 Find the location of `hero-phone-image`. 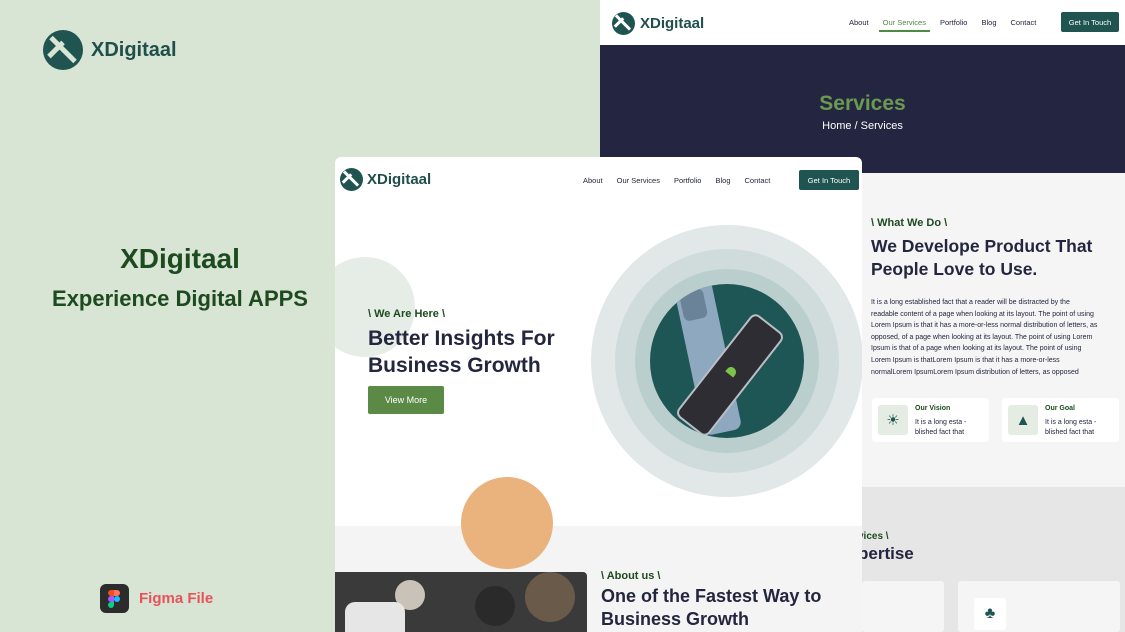

hero-phone-image is located at coordinates (727, 361).